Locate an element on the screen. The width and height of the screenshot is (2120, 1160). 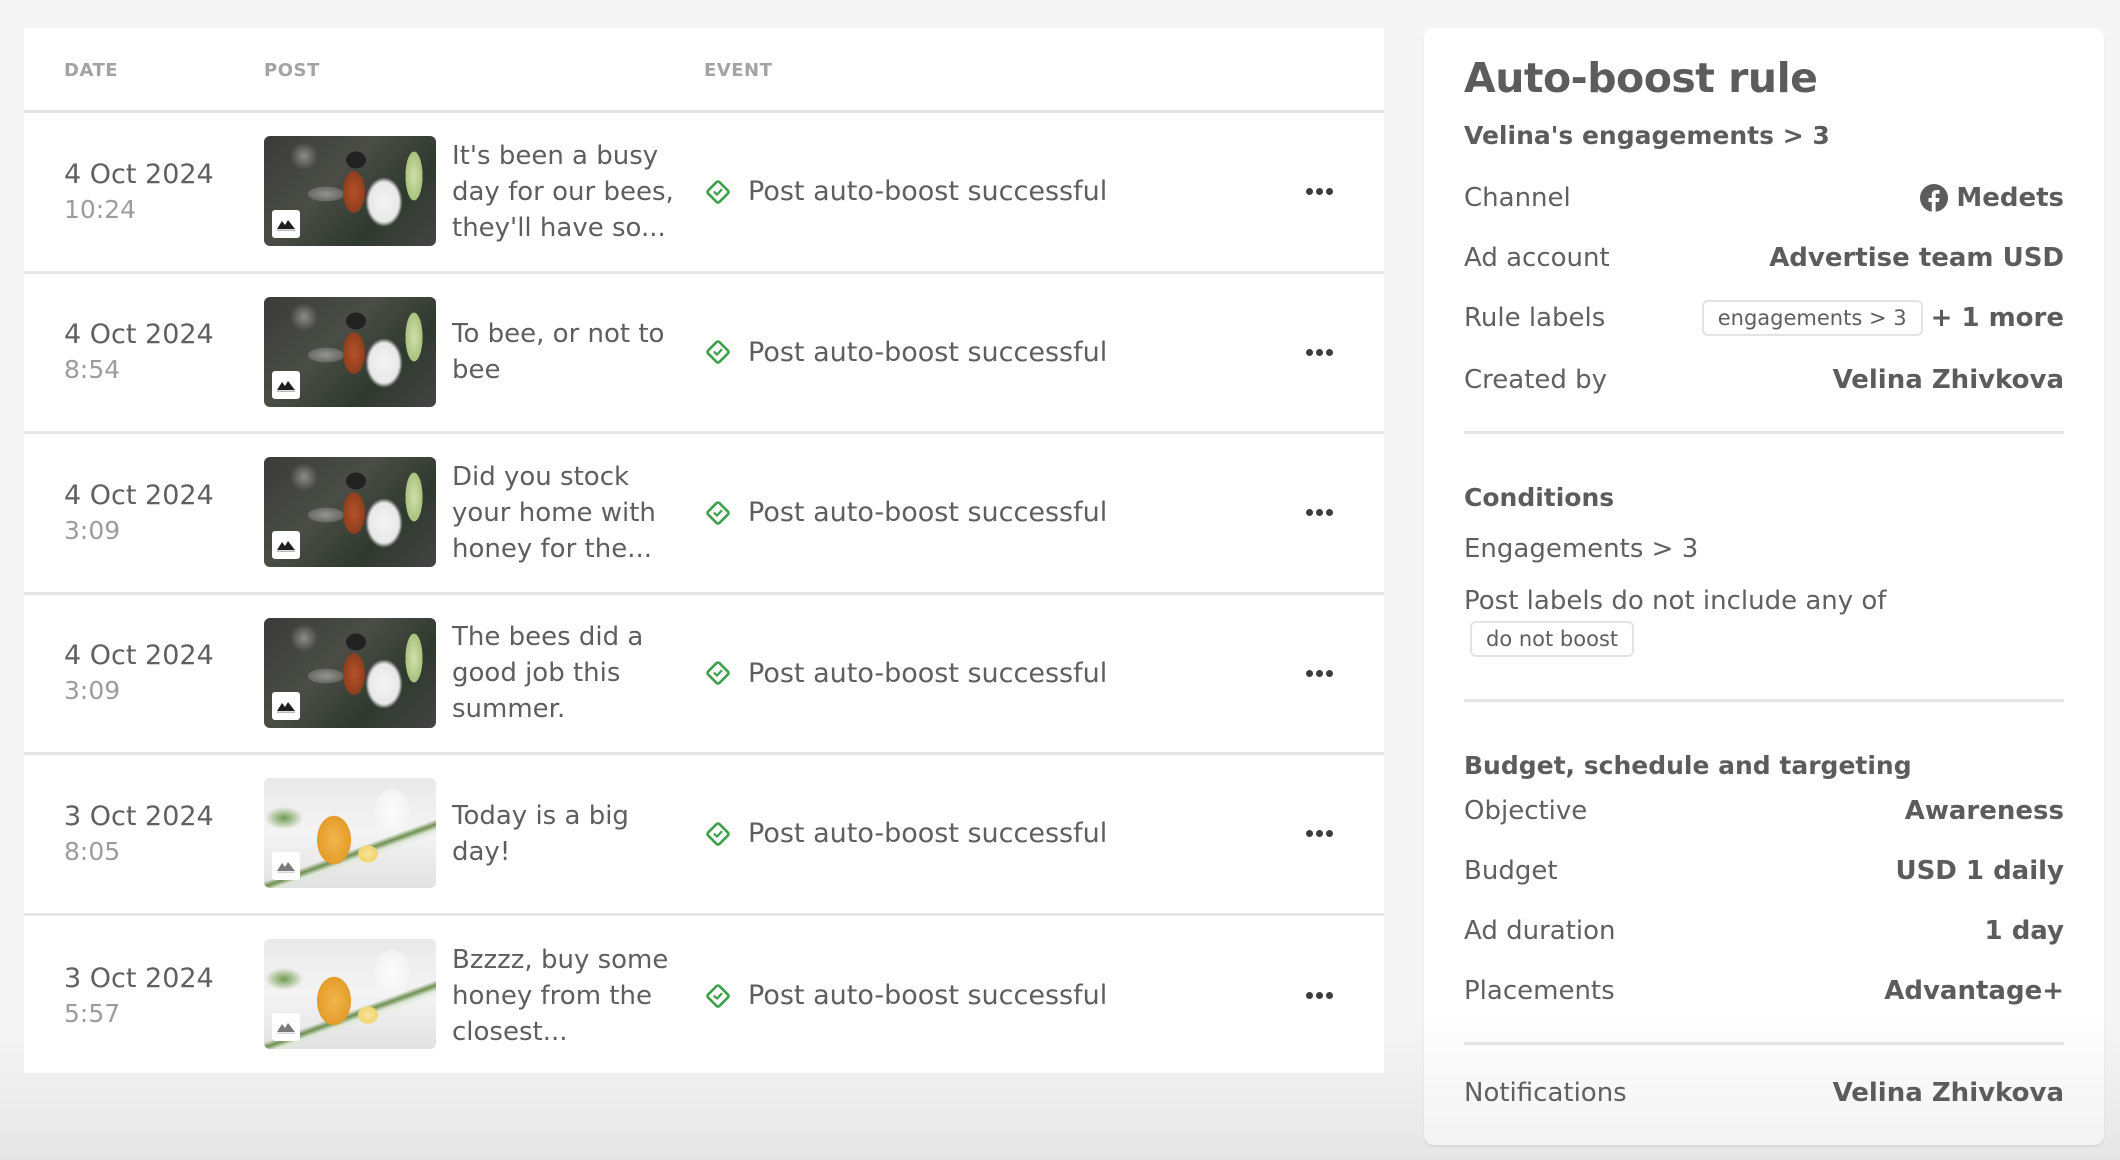
post-time: 10:24 is located at coordinates (100, 209).